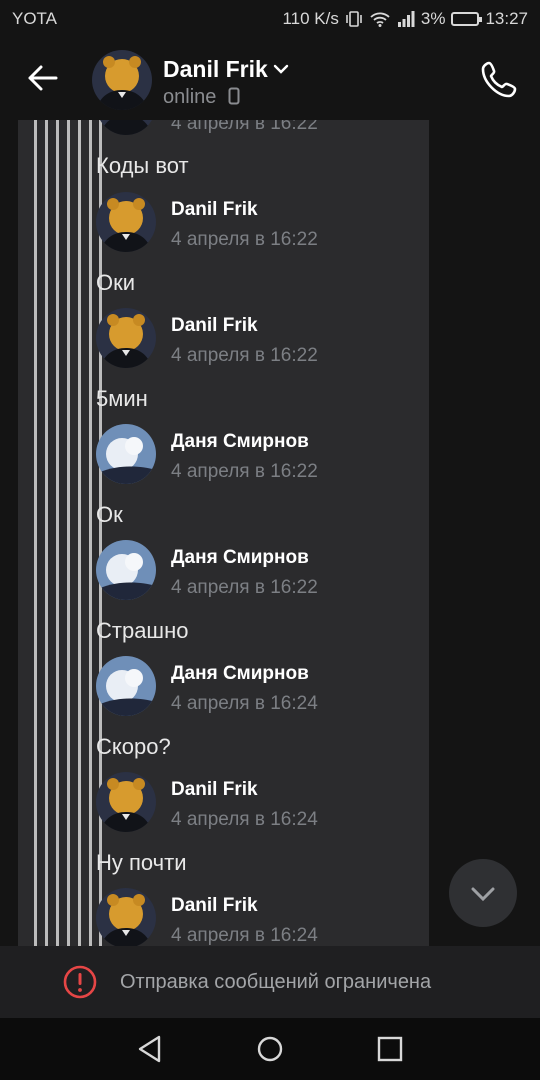  Describe the element at coordinates (68, 533) in the screenshot. I see `thread-lines` at that location.